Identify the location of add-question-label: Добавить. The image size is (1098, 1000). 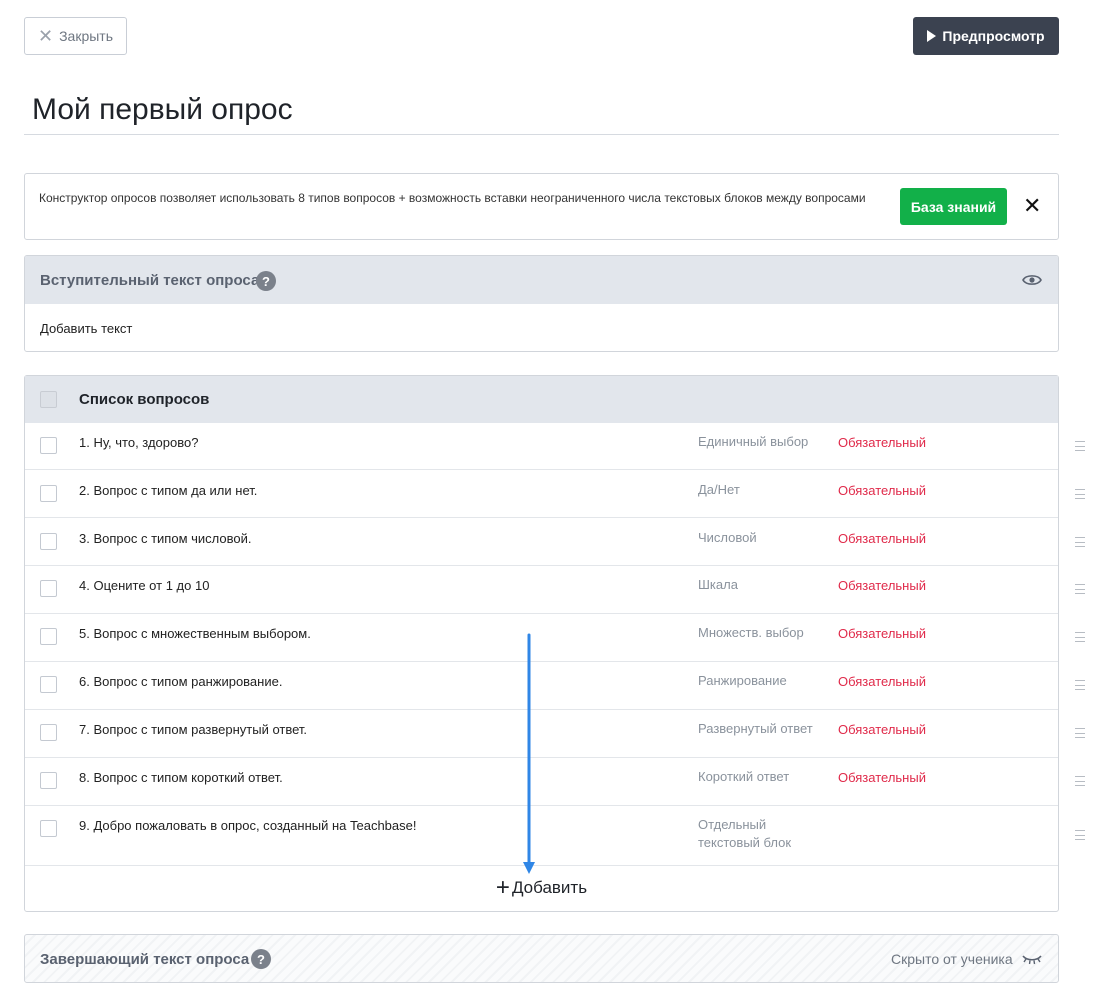
(549, 887).